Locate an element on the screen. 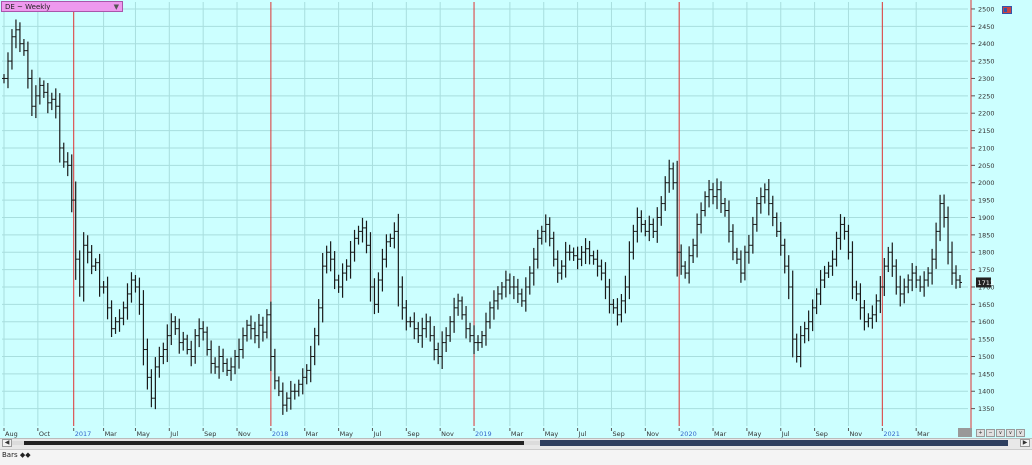  x-year-label: 2020 is located at coordinates (688, 434).